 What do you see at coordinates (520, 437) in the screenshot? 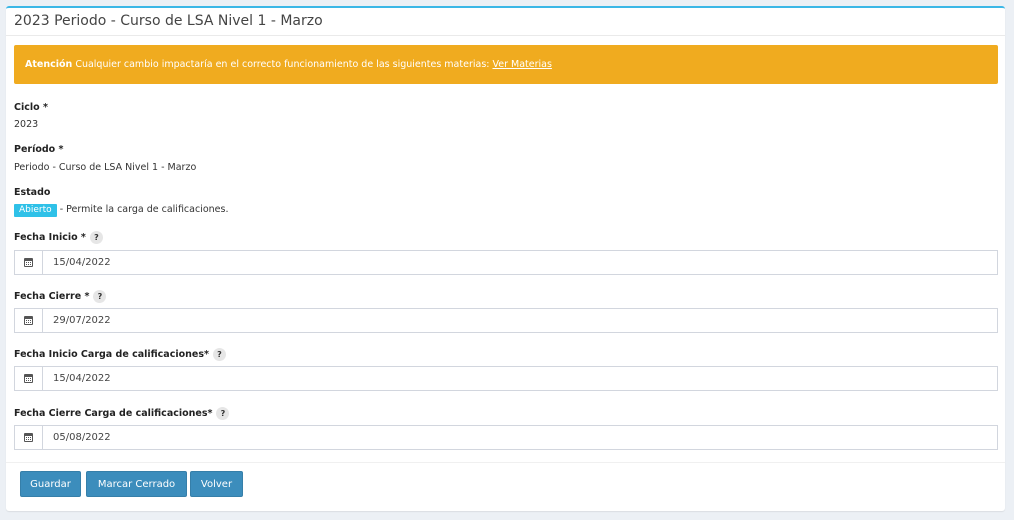
I see `fecha-cierre-carga-input` at bounding box center [520, 437].